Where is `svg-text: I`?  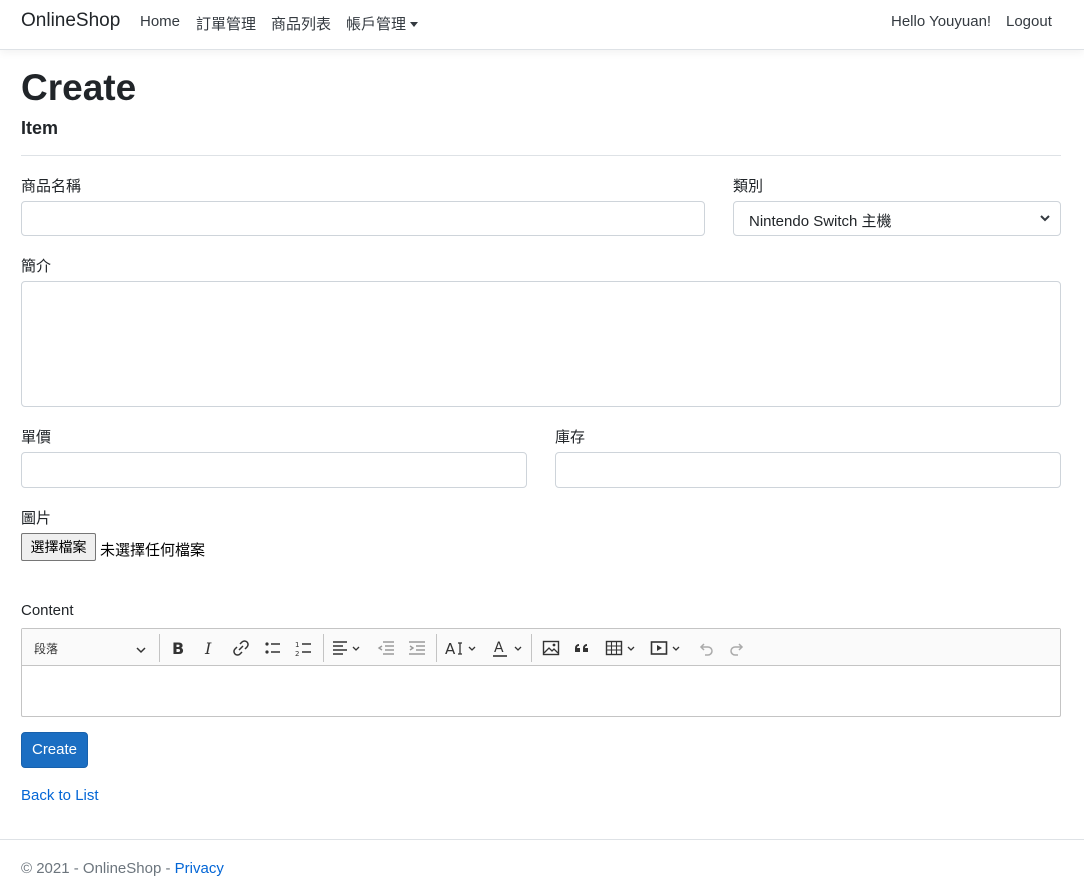 svg-text: I is located at coordinates (208, 648).